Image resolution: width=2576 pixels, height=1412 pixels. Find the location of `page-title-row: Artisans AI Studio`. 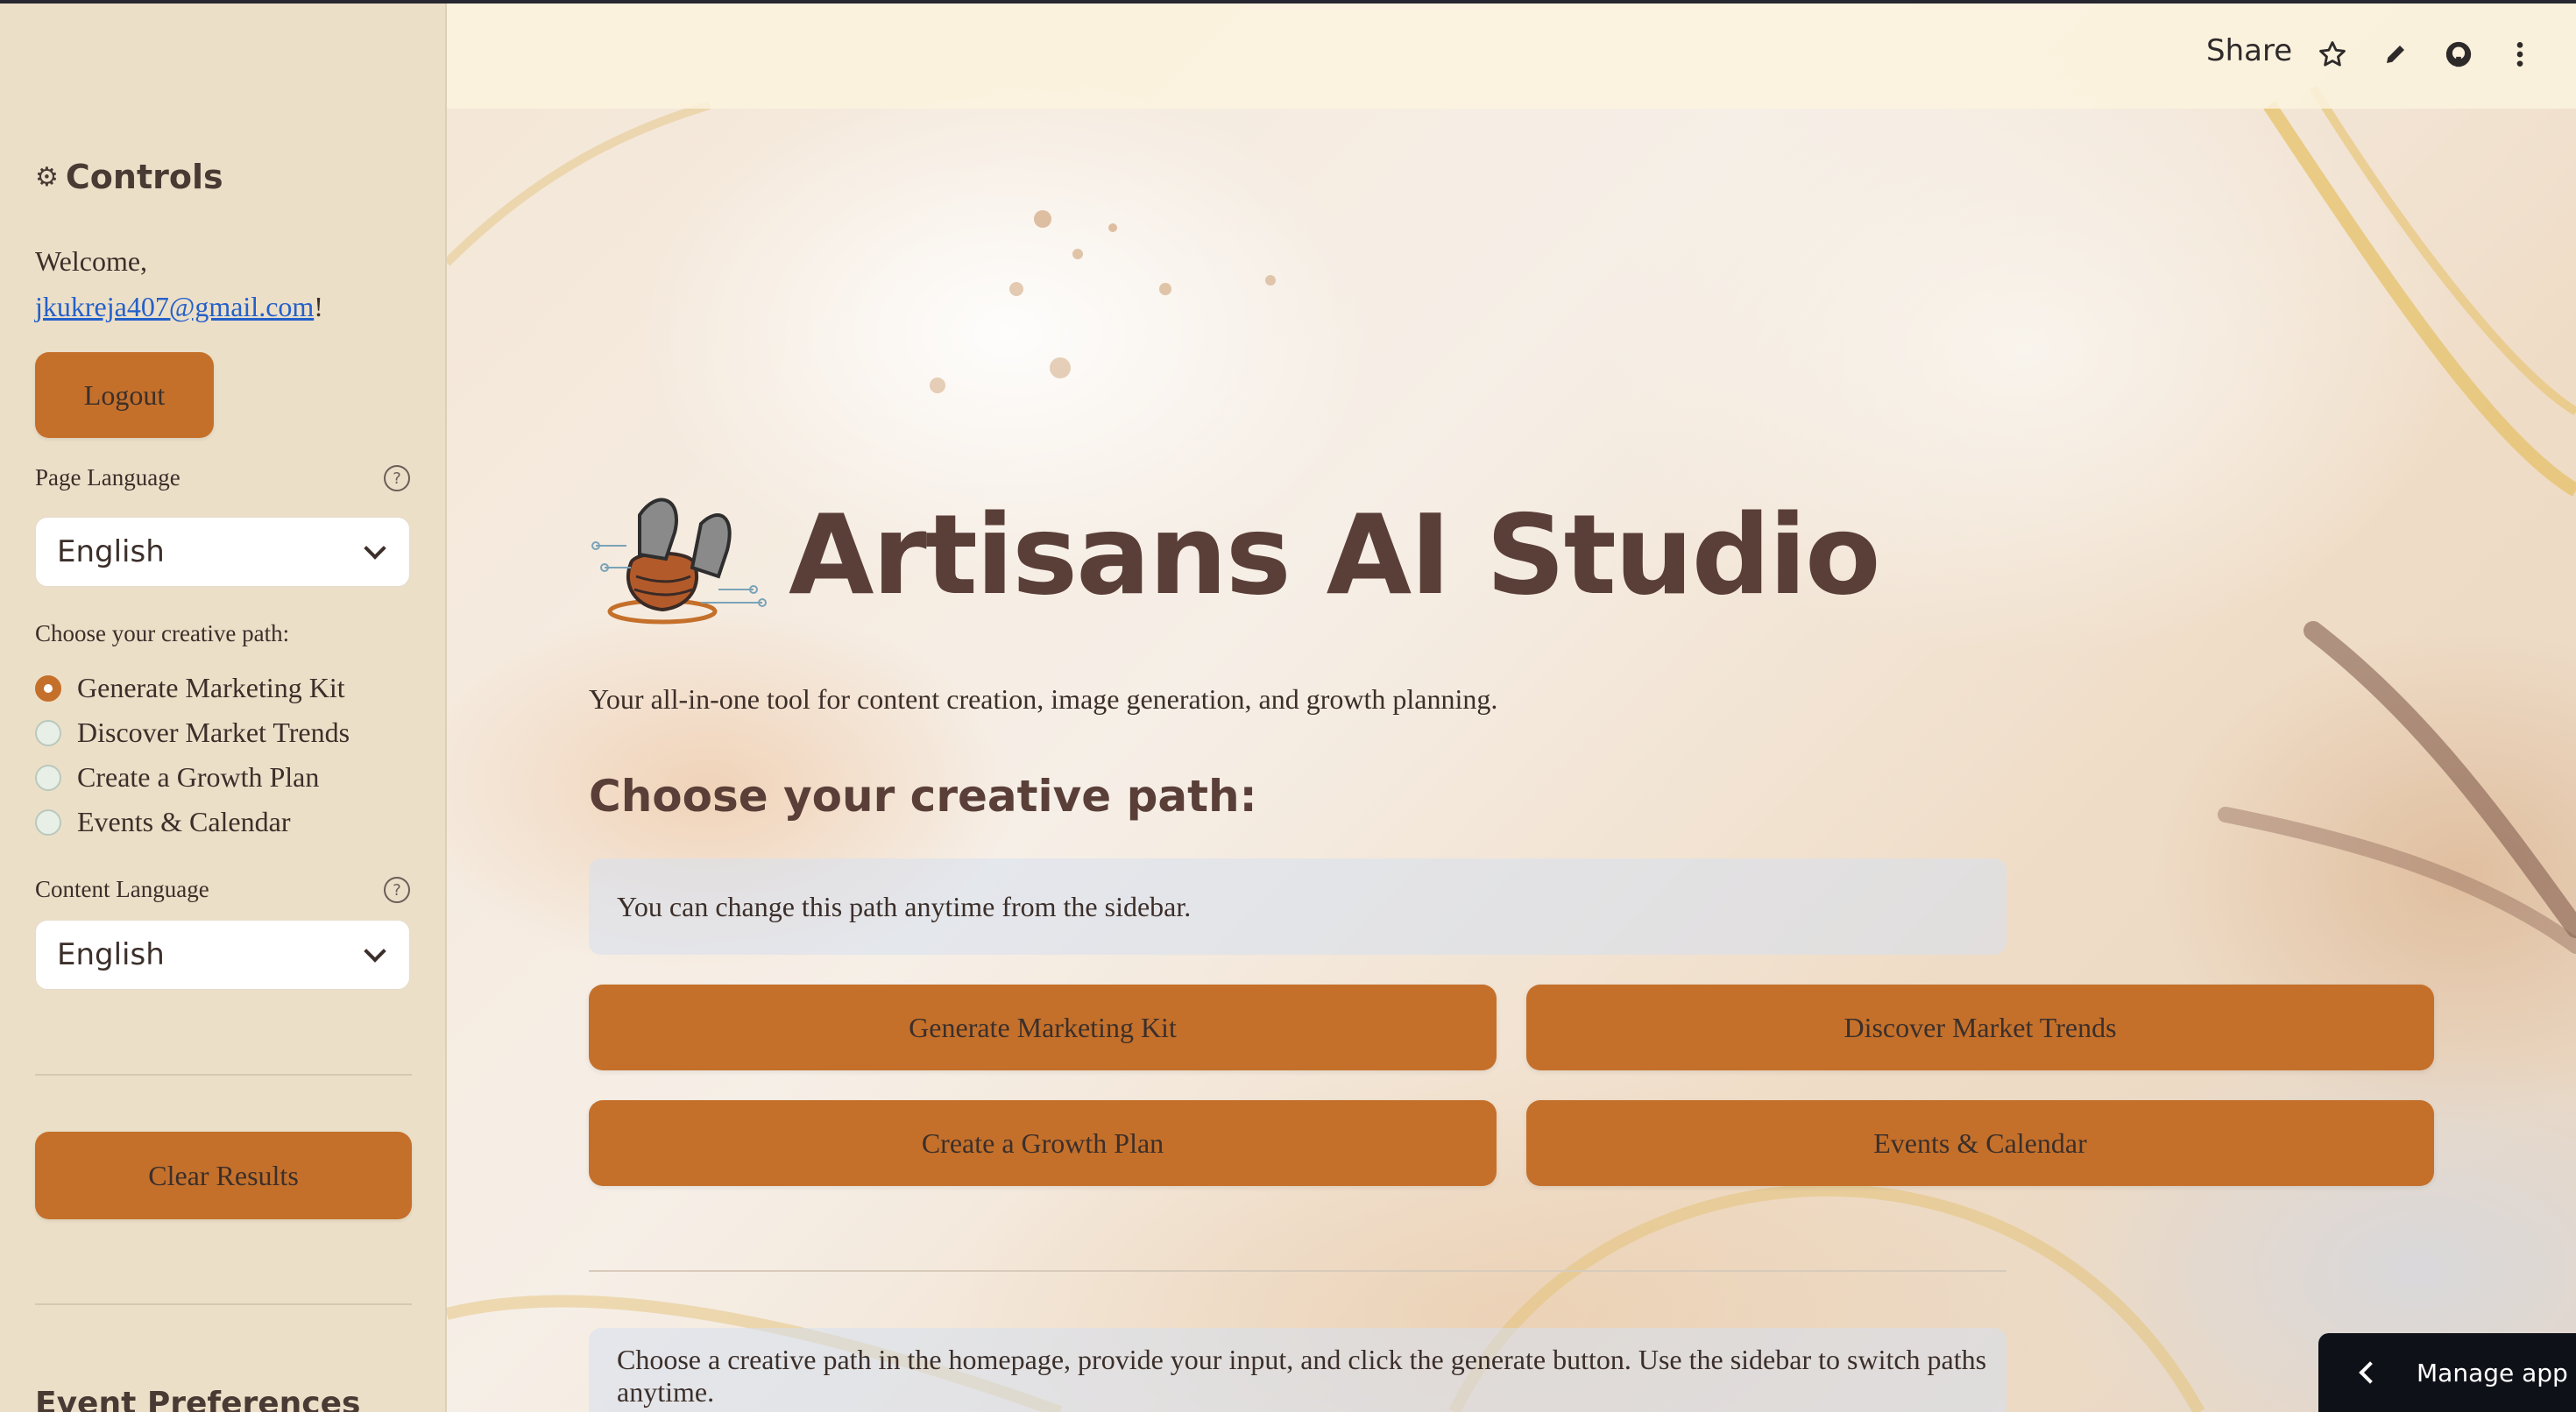

page-title-row: Artisans AI Studio is located at coordinates (1234, 555).